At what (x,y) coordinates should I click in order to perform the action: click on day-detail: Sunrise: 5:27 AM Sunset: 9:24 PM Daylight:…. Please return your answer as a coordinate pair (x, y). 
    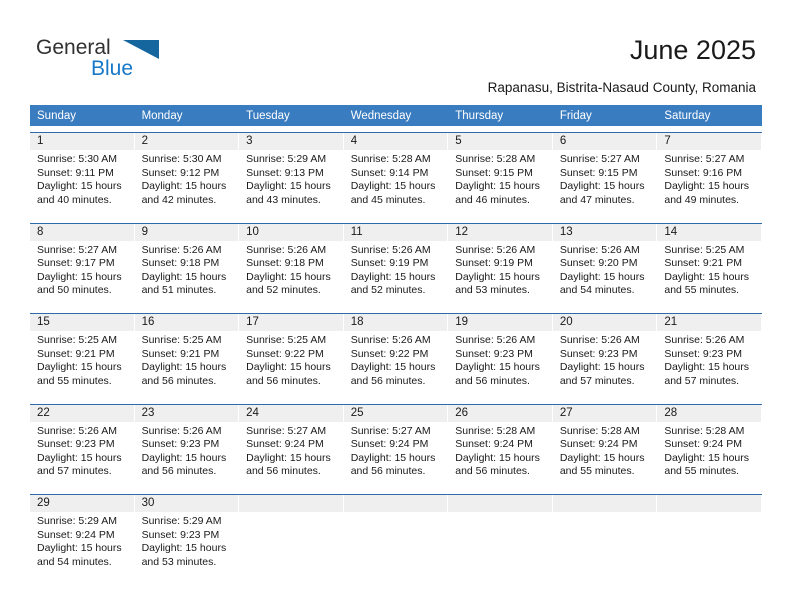
    Looking at the image, I should click on (291, 450).